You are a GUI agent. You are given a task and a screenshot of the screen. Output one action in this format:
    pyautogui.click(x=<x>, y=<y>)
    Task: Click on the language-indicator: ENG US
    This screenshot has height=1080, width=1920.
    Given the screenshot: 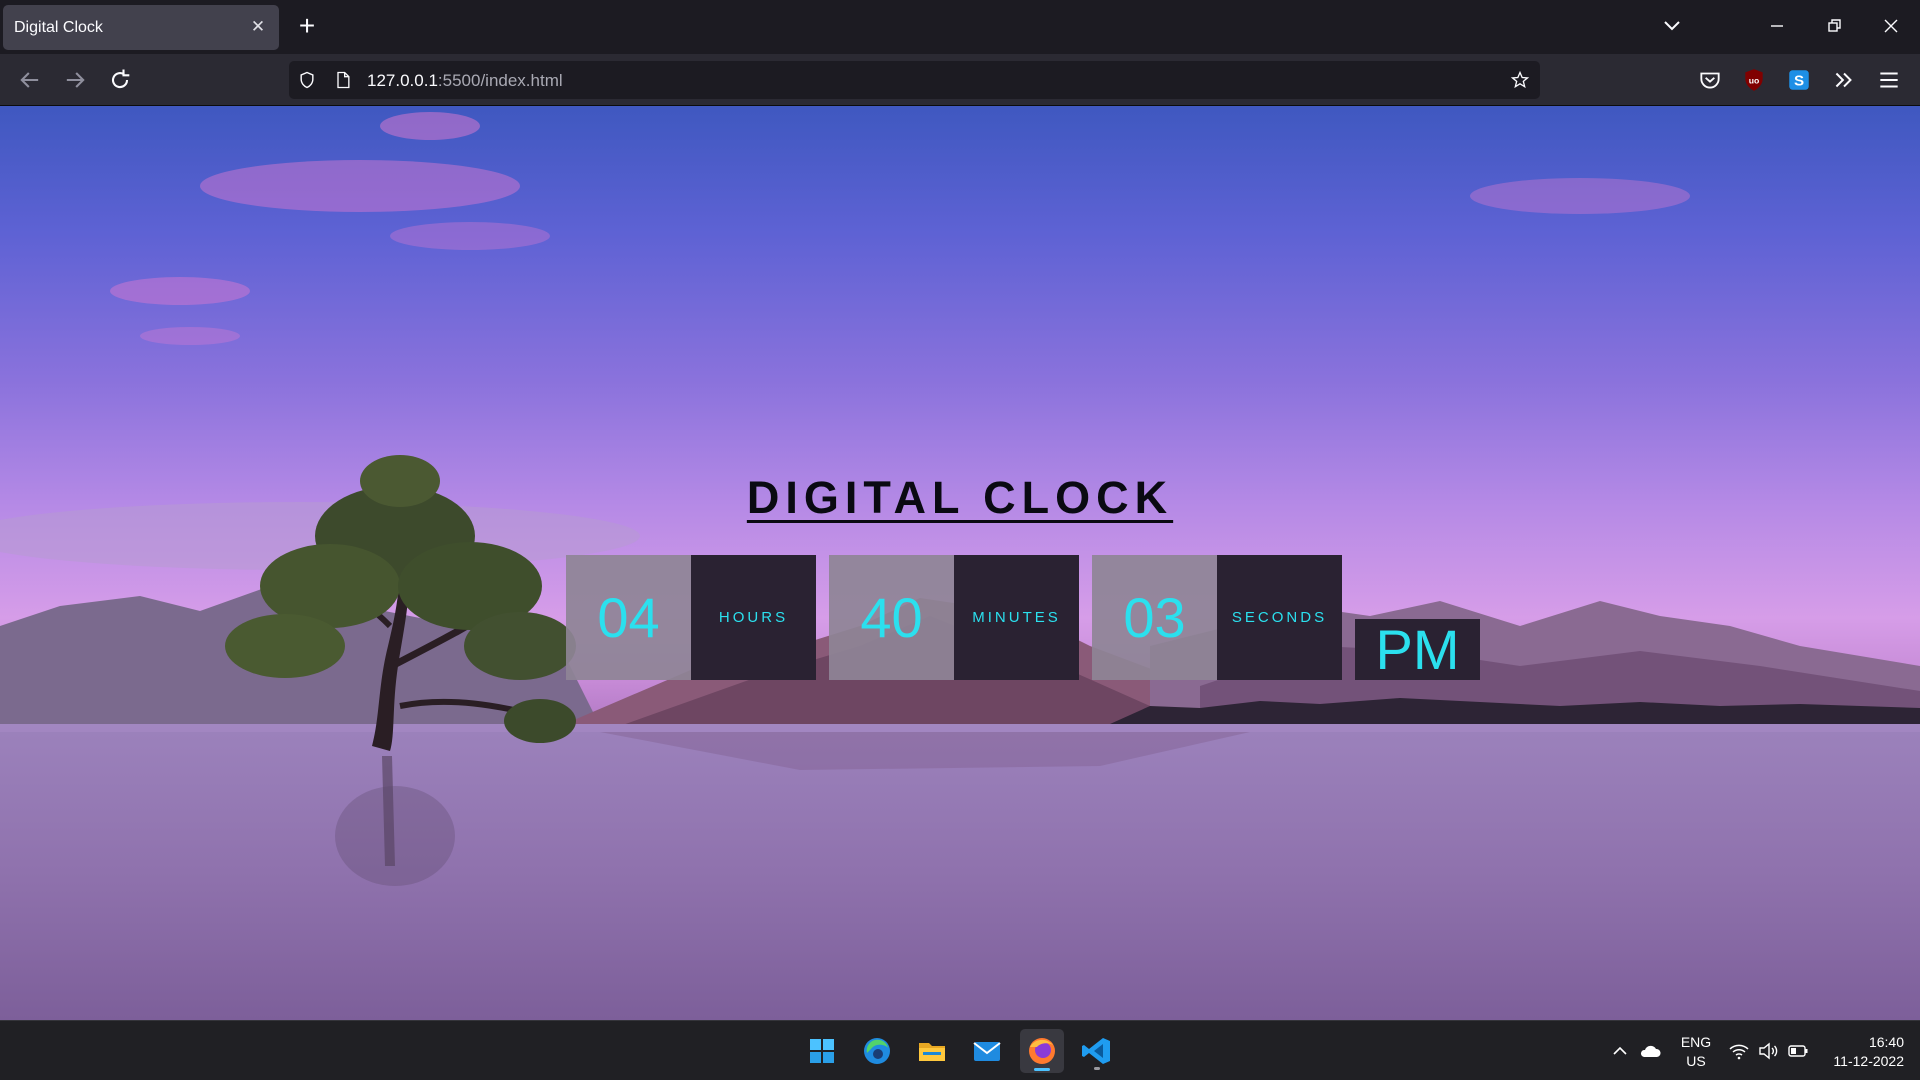 What is the action you would take?
    pyautogui.click(x=1696, y=1052)
    